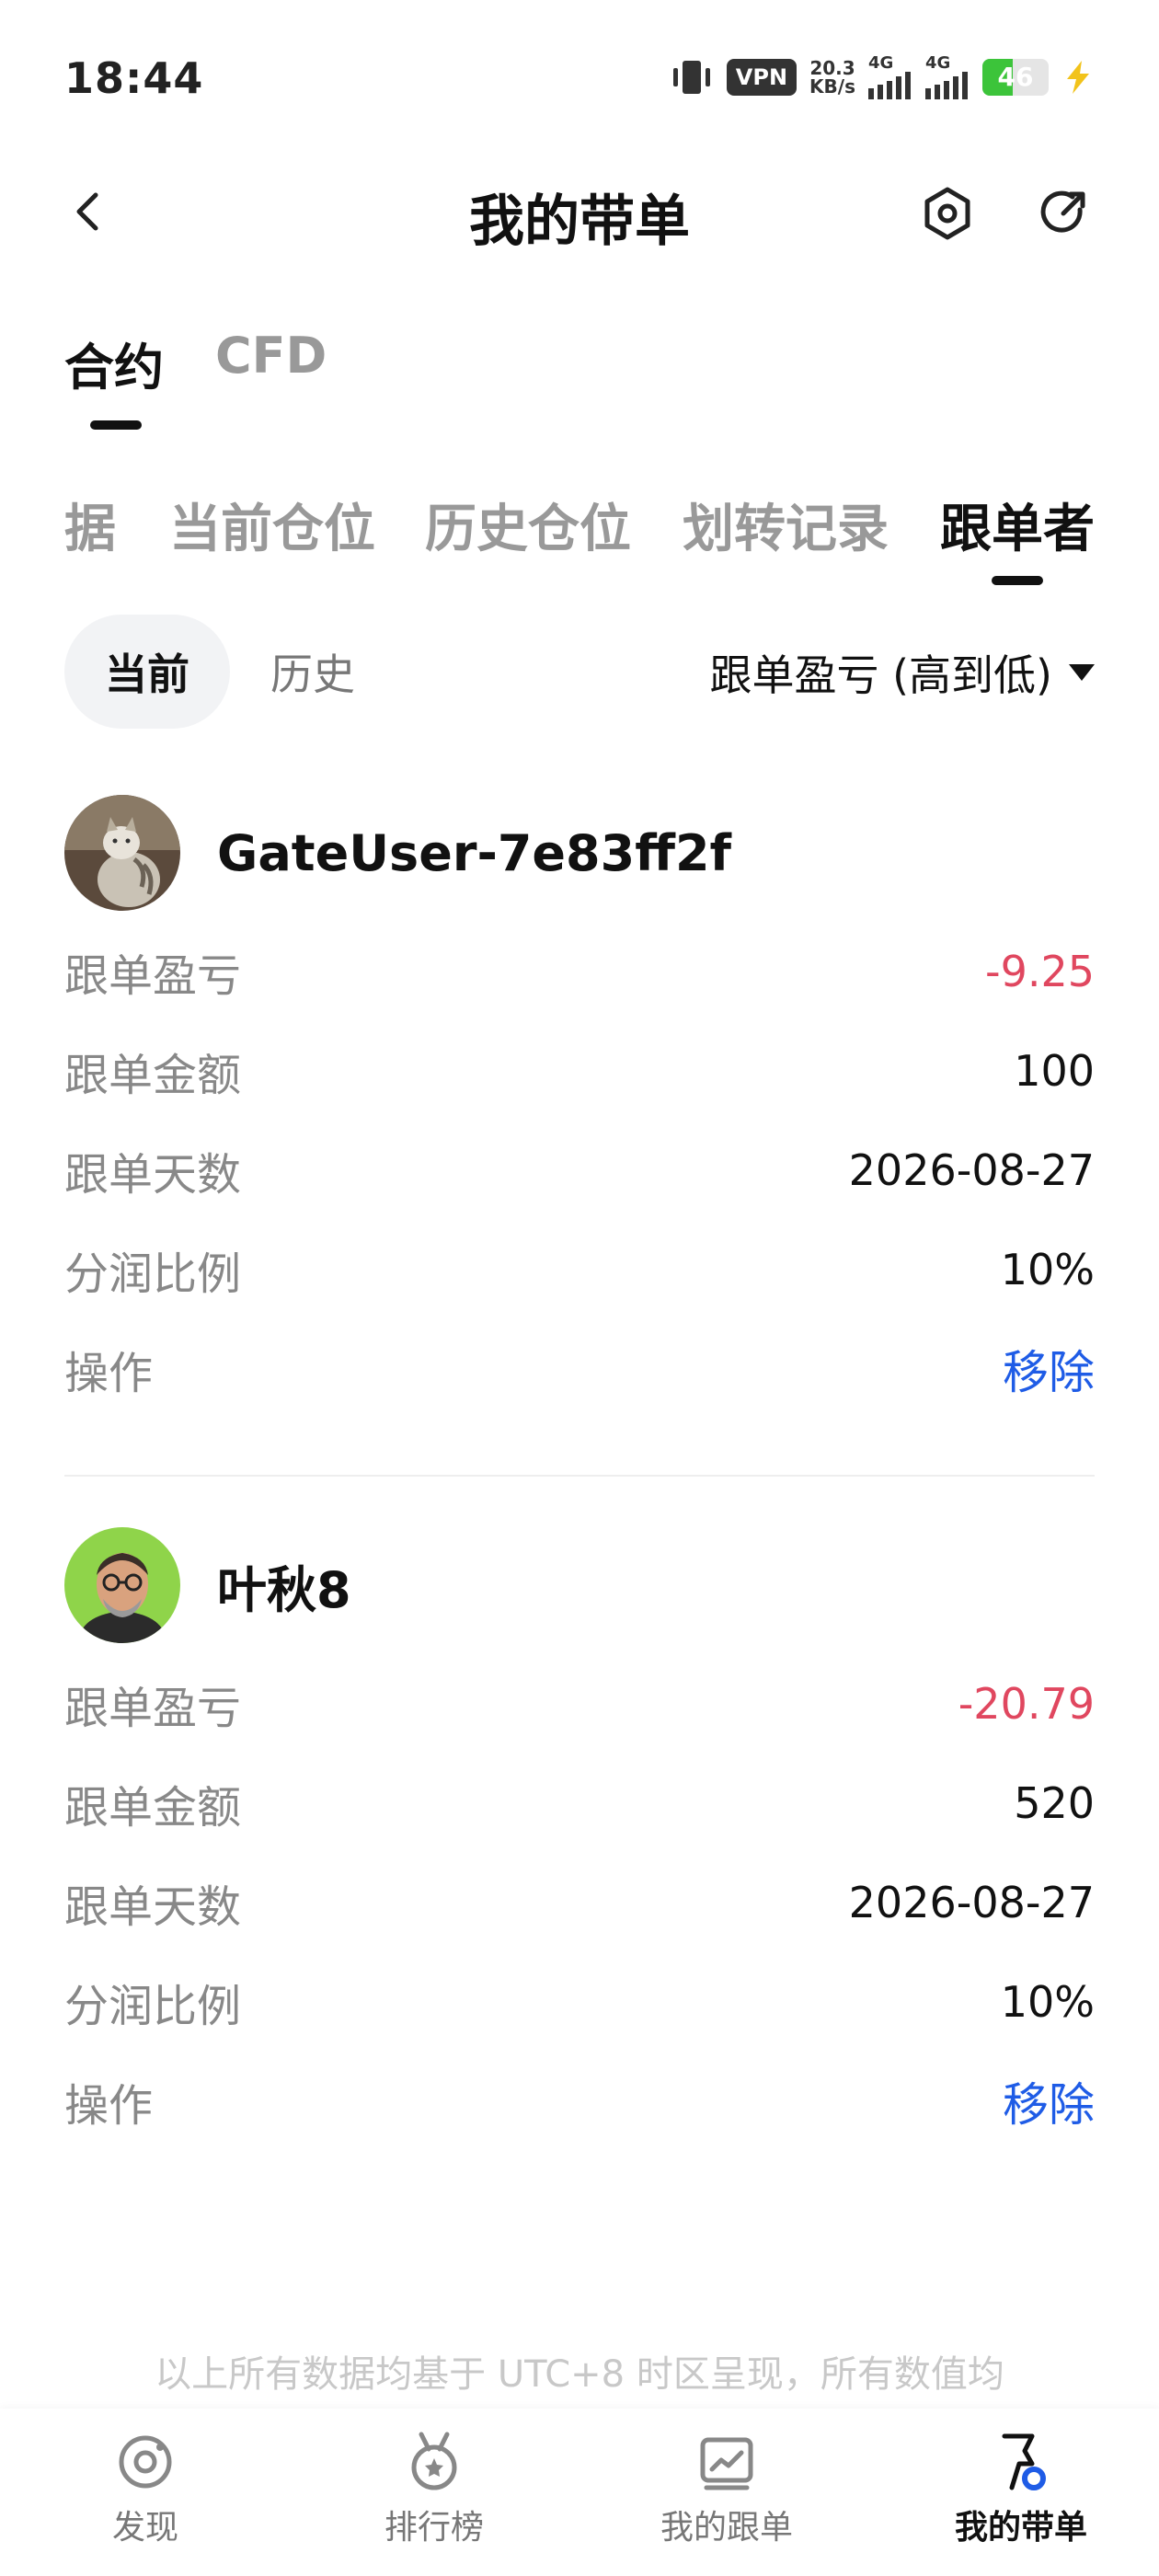  I want to click on battery-level: 46, so click(1015, 77).